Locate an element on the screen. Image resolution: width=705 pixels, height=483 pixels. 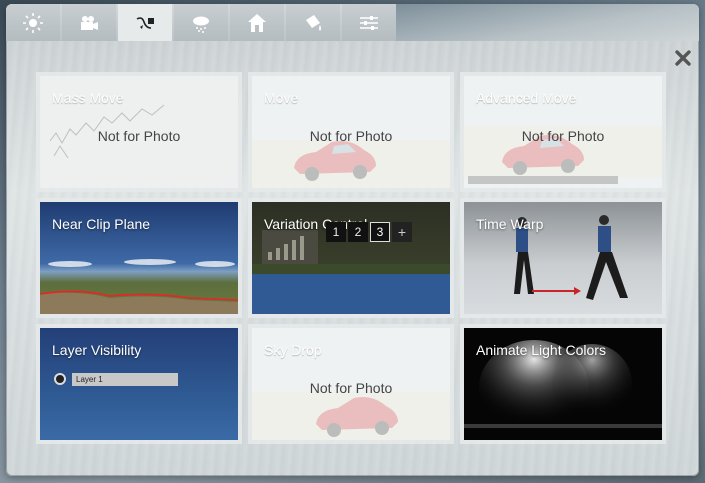
object-move-icon is located at coordinates (145, 22).